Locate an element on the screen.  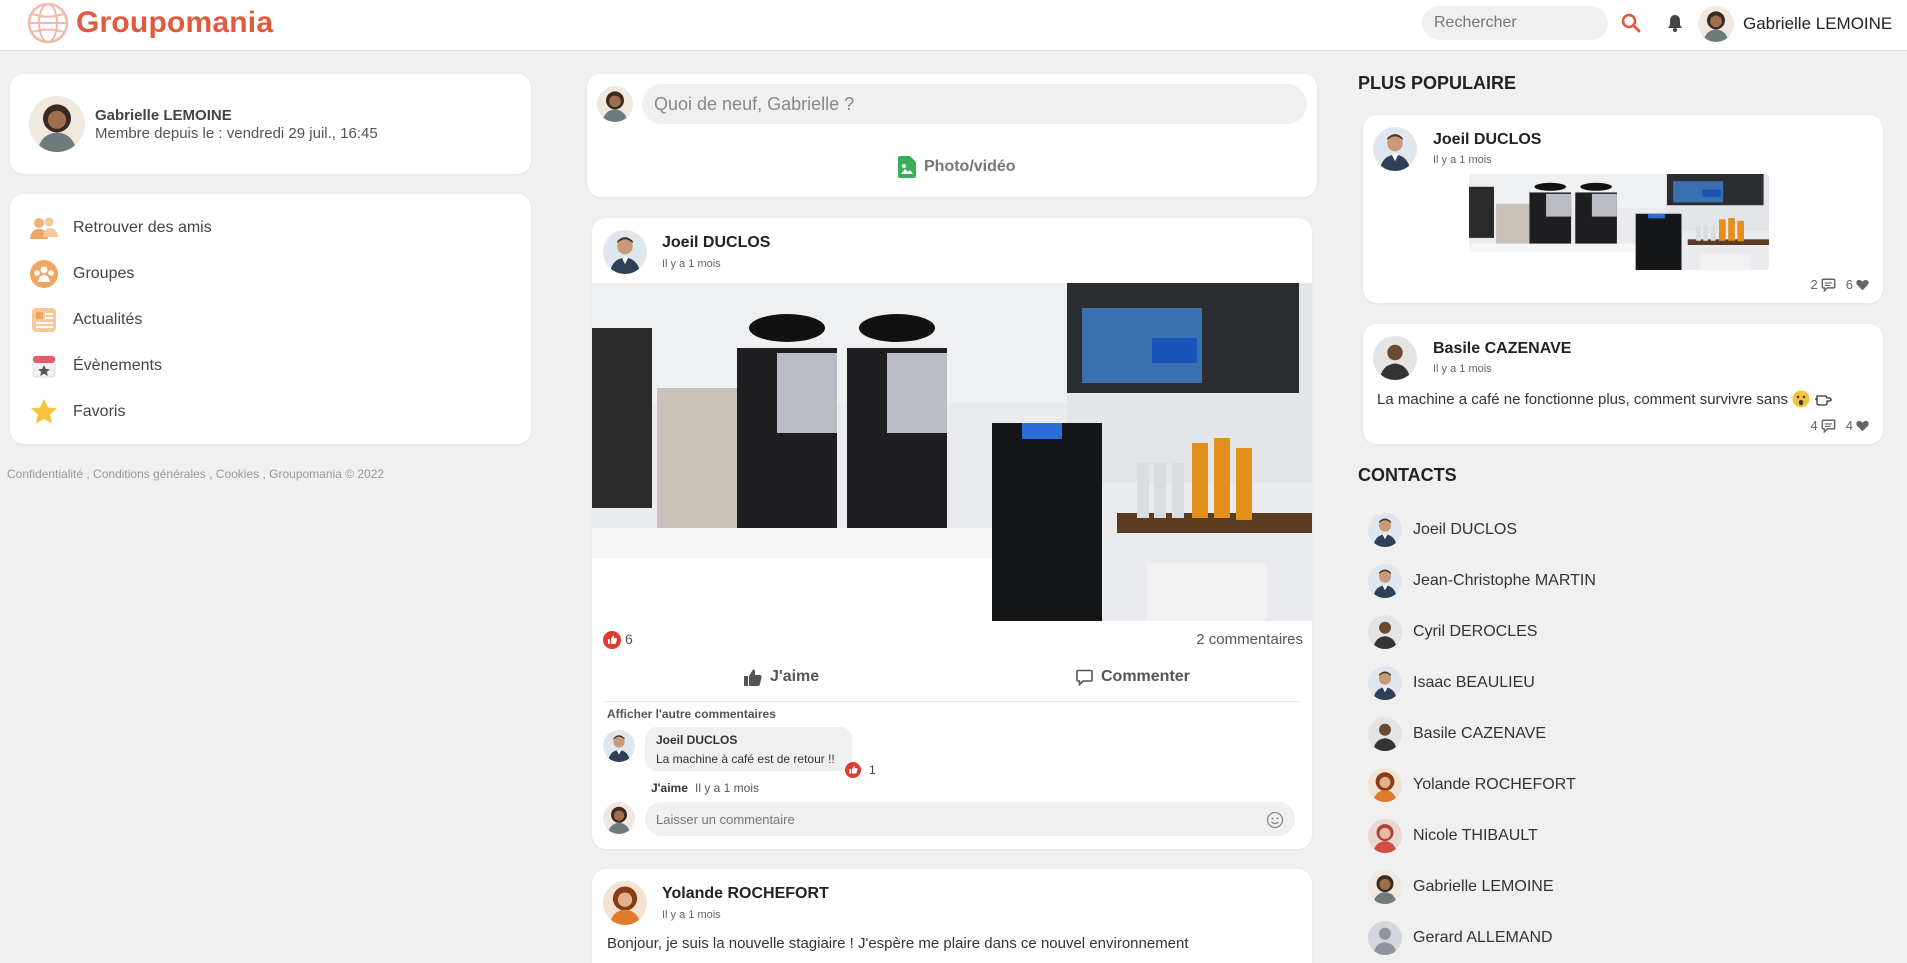
photo-video-button: Photo/vidéo is located at coordinates (957, 167).